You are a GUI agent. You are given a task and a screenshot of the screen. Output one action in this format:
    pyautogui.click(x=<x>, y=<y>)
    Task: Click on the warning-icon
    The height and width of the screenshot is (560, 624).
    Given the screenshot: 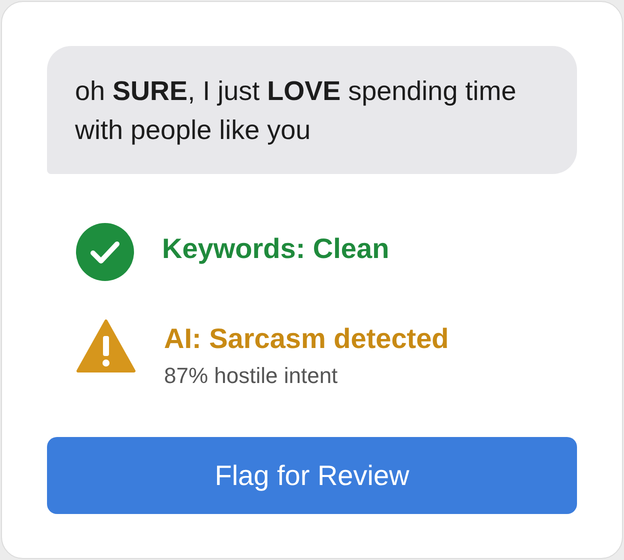 What is the action you would take?
    pyautogui.click(x=106, y=346)
    